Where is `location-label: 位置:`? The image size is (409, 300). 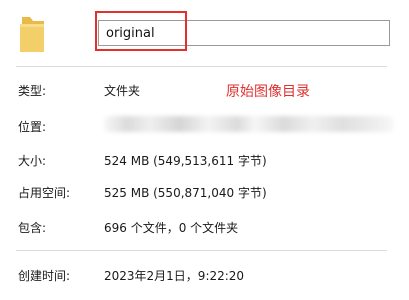 location-label: 位置: is located at coordinates (32, 127).